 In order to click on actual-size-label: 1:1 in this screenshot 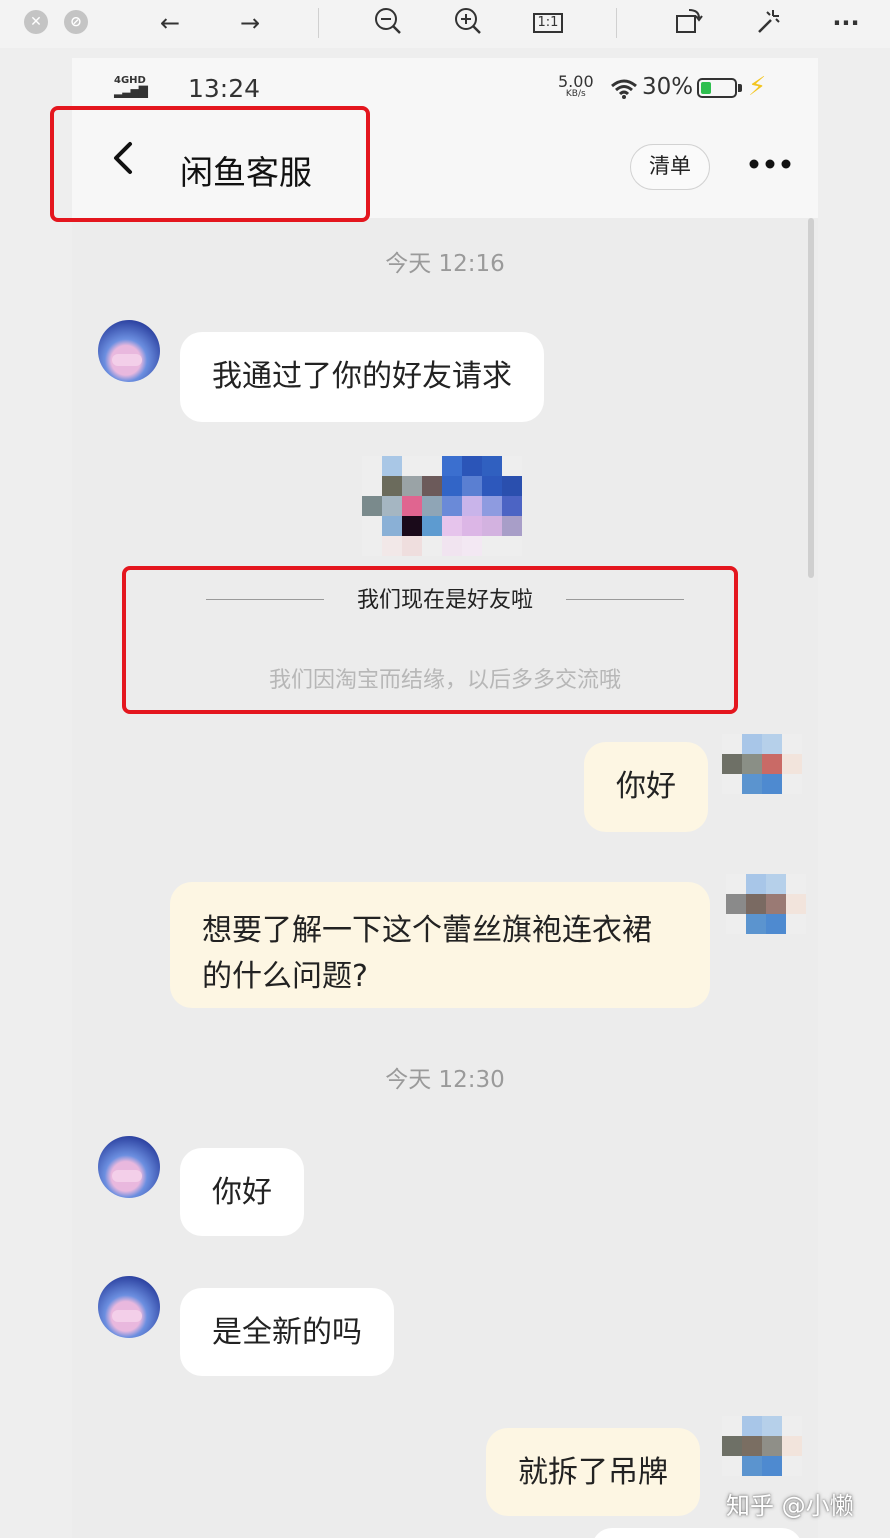, I will do `click(548, 23)`.